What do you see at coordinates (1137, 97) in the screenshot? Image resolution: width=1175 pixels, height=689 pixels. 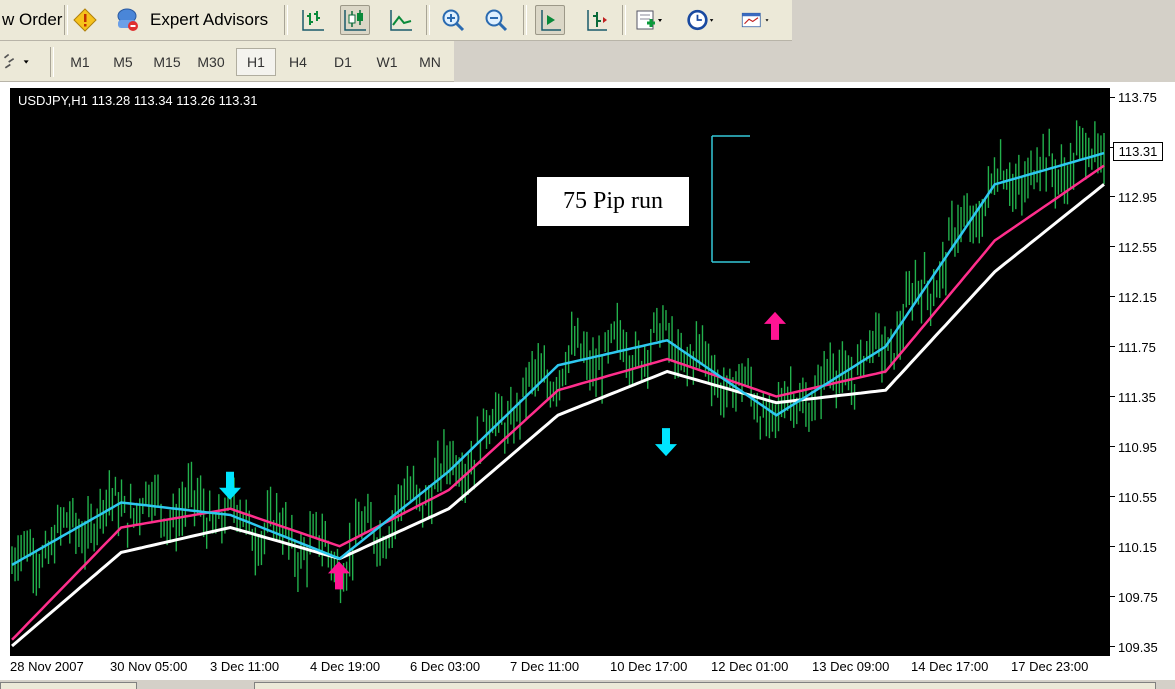 I see `price-label: 113.75` at bounding box center [1137, 97].